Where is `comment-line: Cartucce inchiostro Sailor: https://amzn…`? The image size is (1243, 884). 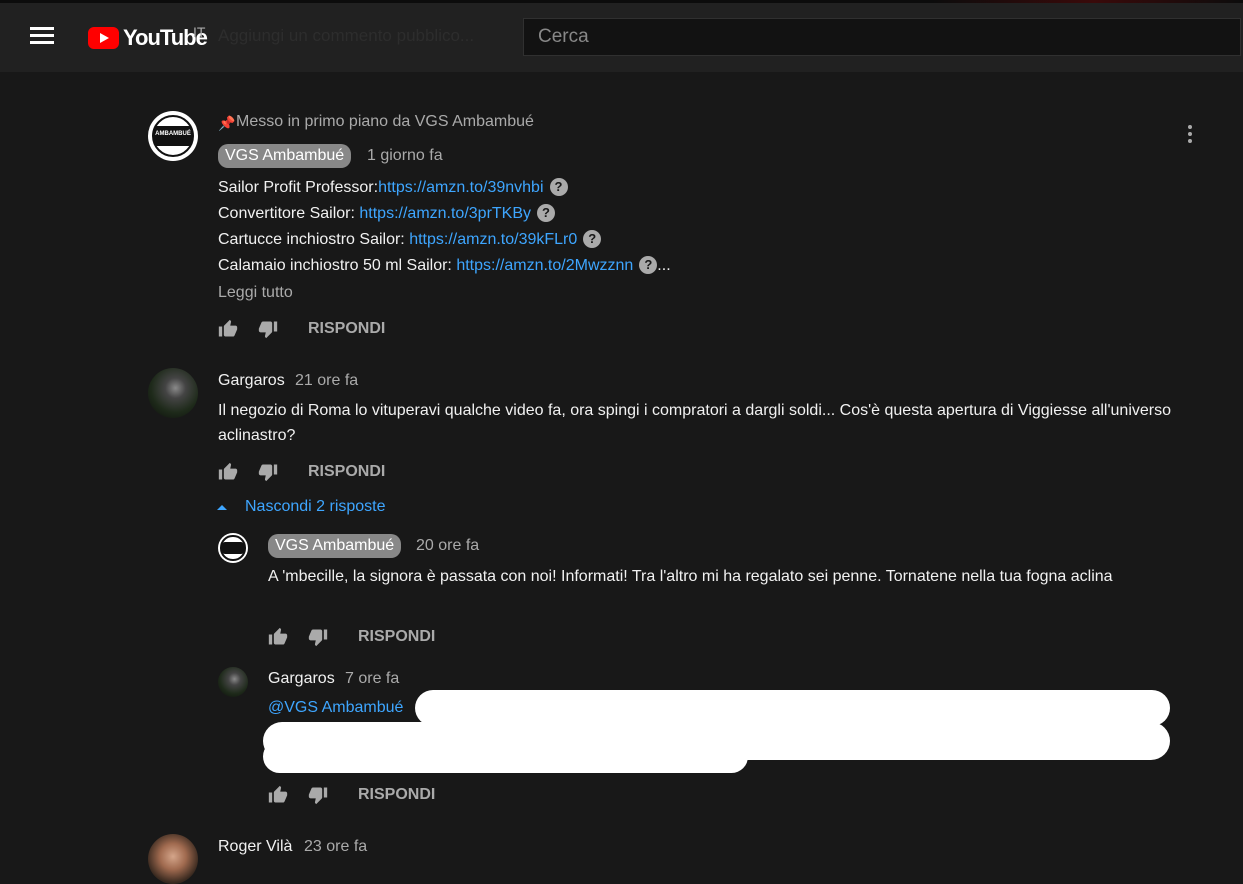 comment-line: Cartucce inchiostro Sailor: https://amzn… is located at coordinates (410, 239).